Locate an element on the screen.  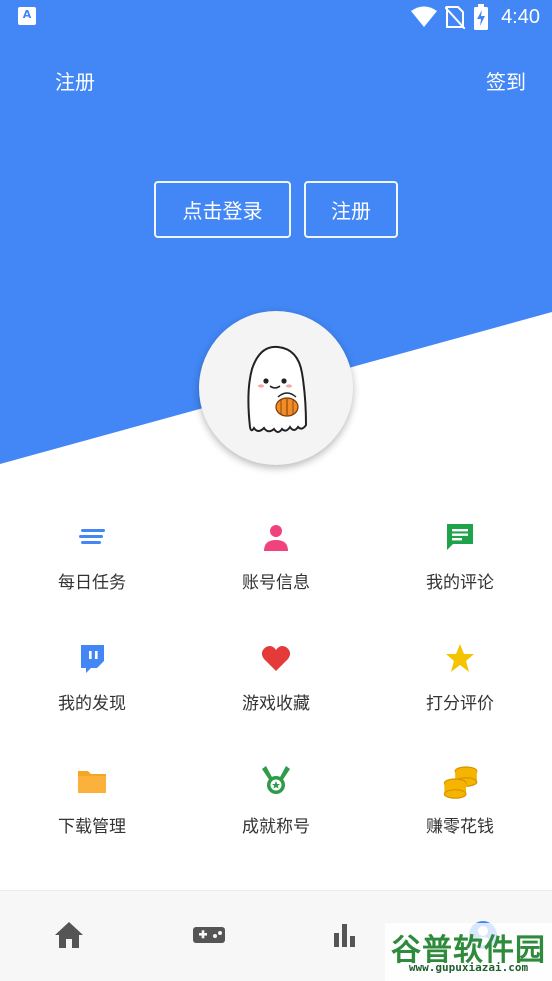
nav-tab-games is located at coordinates (207, 936).